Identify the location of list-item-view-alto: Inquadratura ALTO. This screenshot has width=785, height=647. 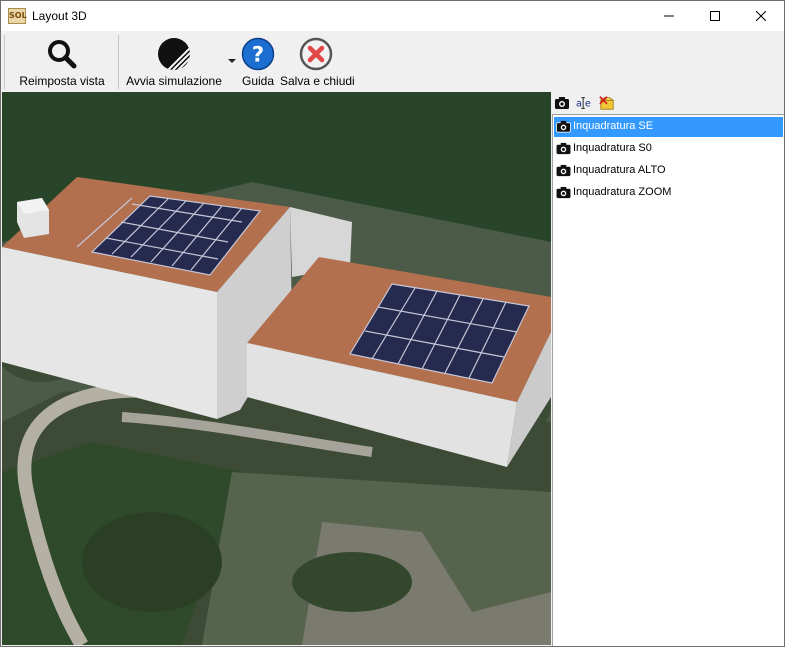
(668, 171).